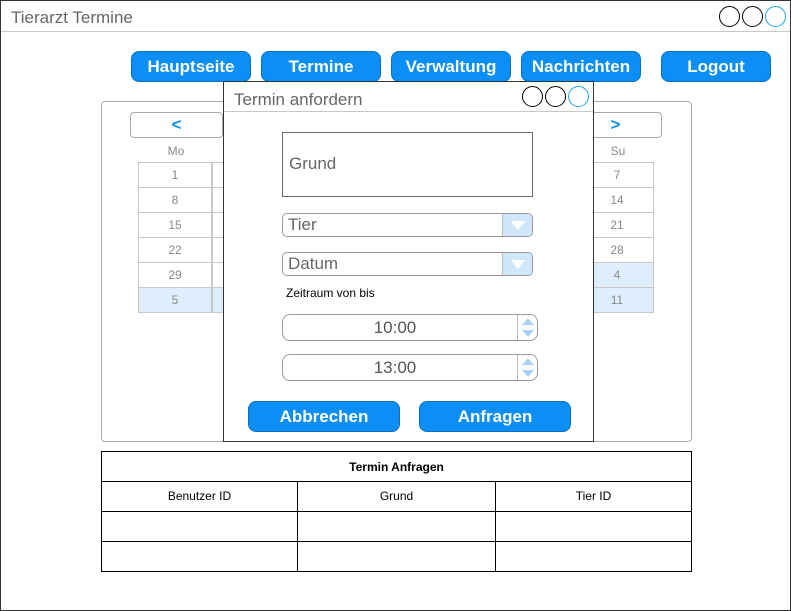 The width and height of the screenshot is (791, 611). I want to click on time-range-label: Zeitraum von bis, so click(330, 293).